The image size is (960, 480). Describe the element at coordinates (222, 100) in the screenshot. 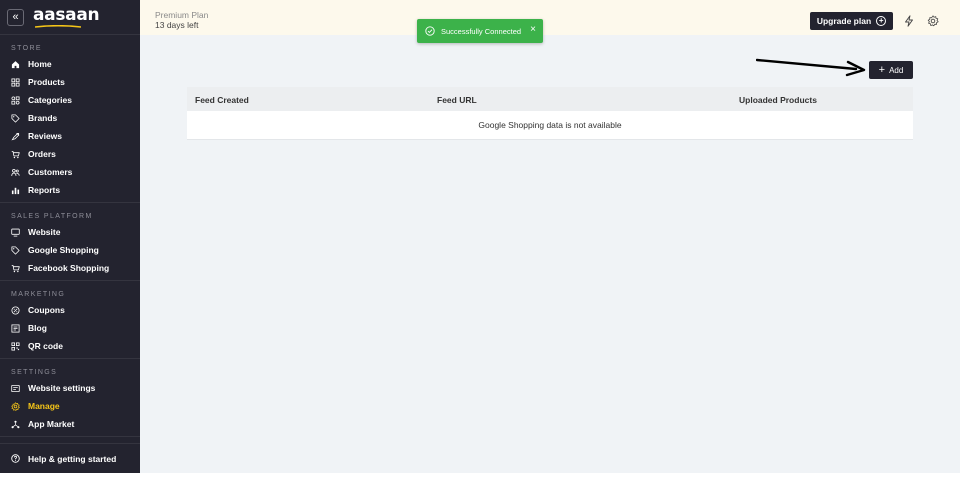

I see `column-header-feed-created: Feed Created` at that location.